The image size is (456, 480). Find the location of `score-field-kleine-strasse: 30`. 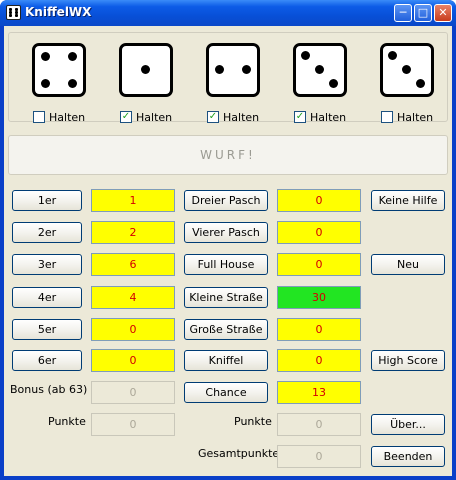

score-field-kleine-strasse: 30 is located at coordinates (319, 297).